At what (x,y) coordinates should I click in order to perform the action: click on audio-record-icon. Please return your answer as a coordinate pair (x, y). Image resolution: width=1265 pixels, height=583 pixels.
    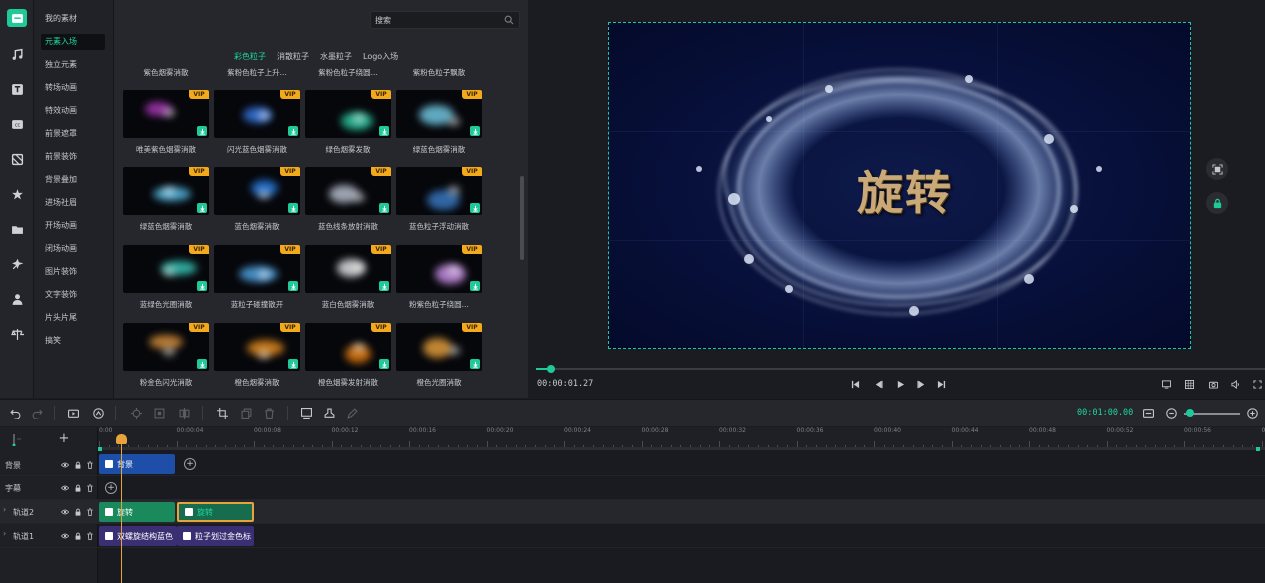
    Looking at the image, I should click on (98, 413).